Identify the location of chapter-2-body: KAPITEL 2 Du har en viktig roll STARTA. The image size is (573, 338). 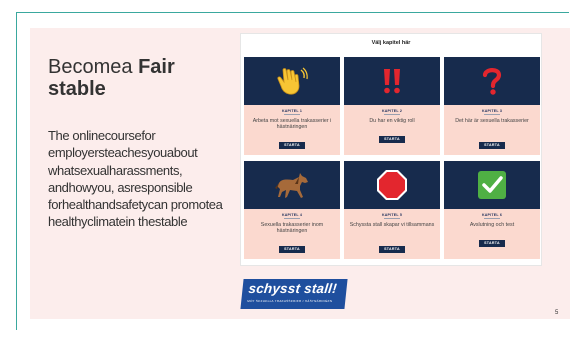
(392, 130).